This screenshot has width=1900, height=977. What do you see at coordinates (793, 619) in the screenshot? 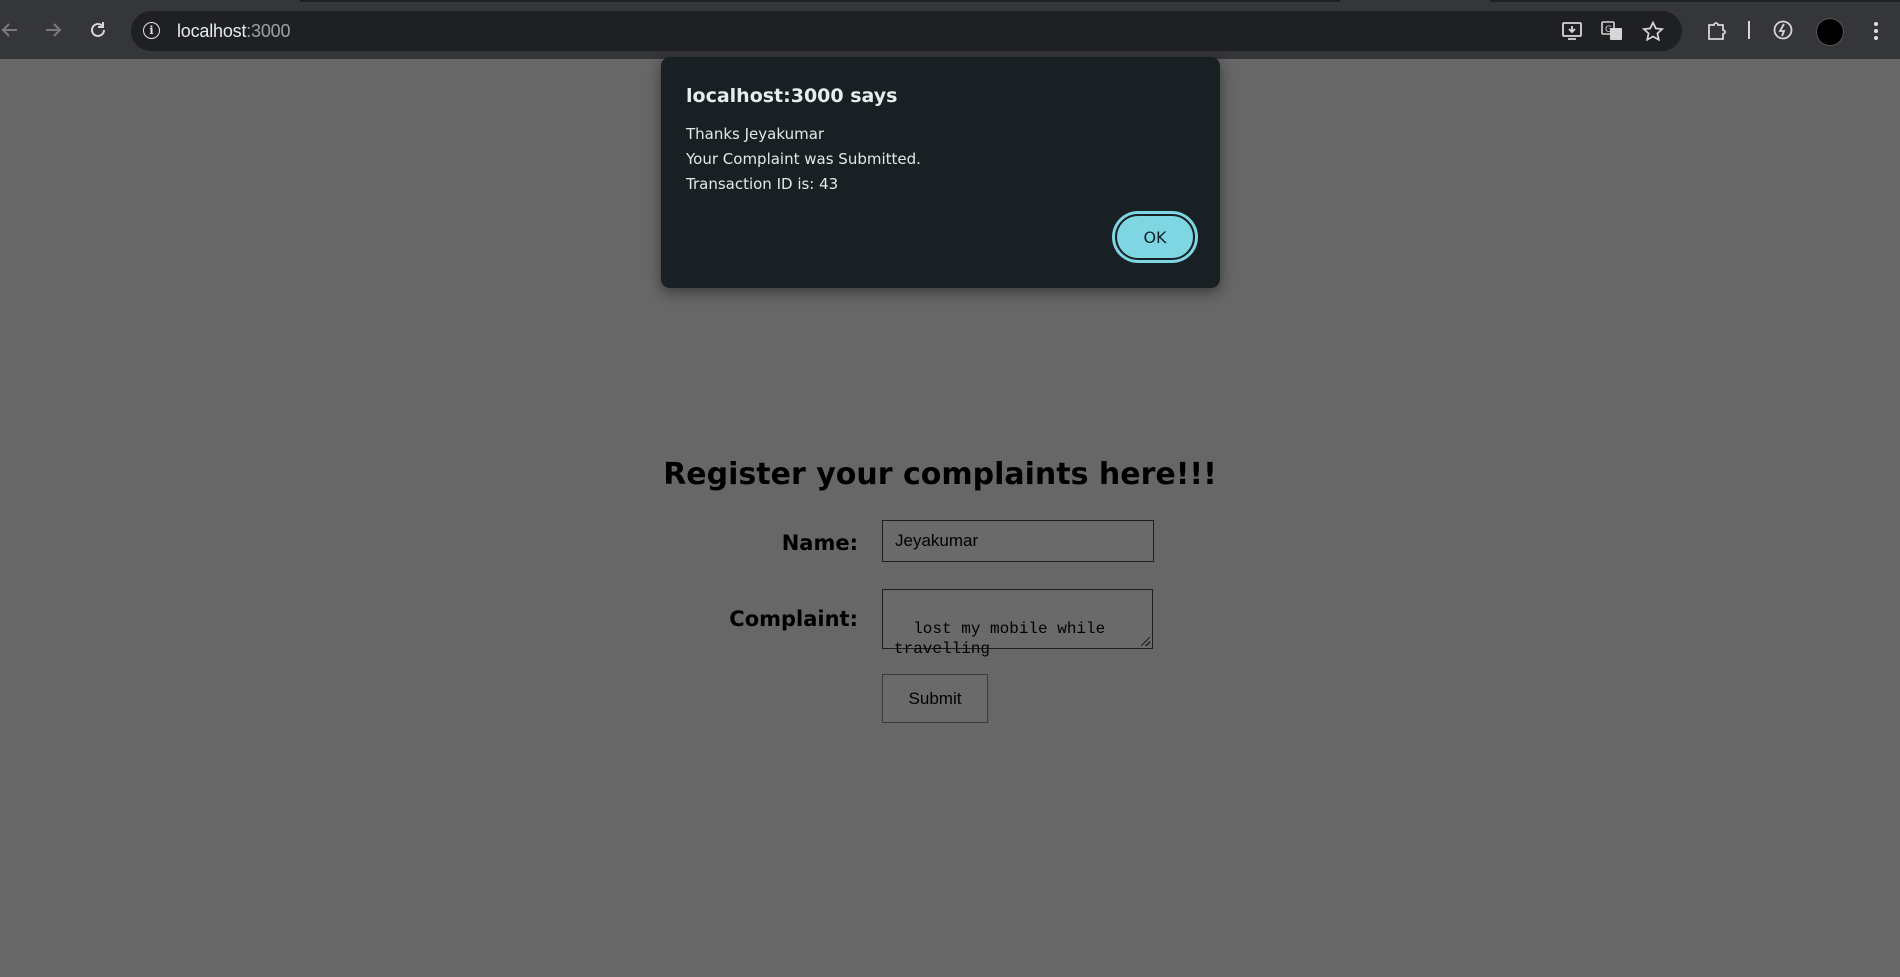
I see `complaint-label: Complaint:` at bounding box center [793, 619].